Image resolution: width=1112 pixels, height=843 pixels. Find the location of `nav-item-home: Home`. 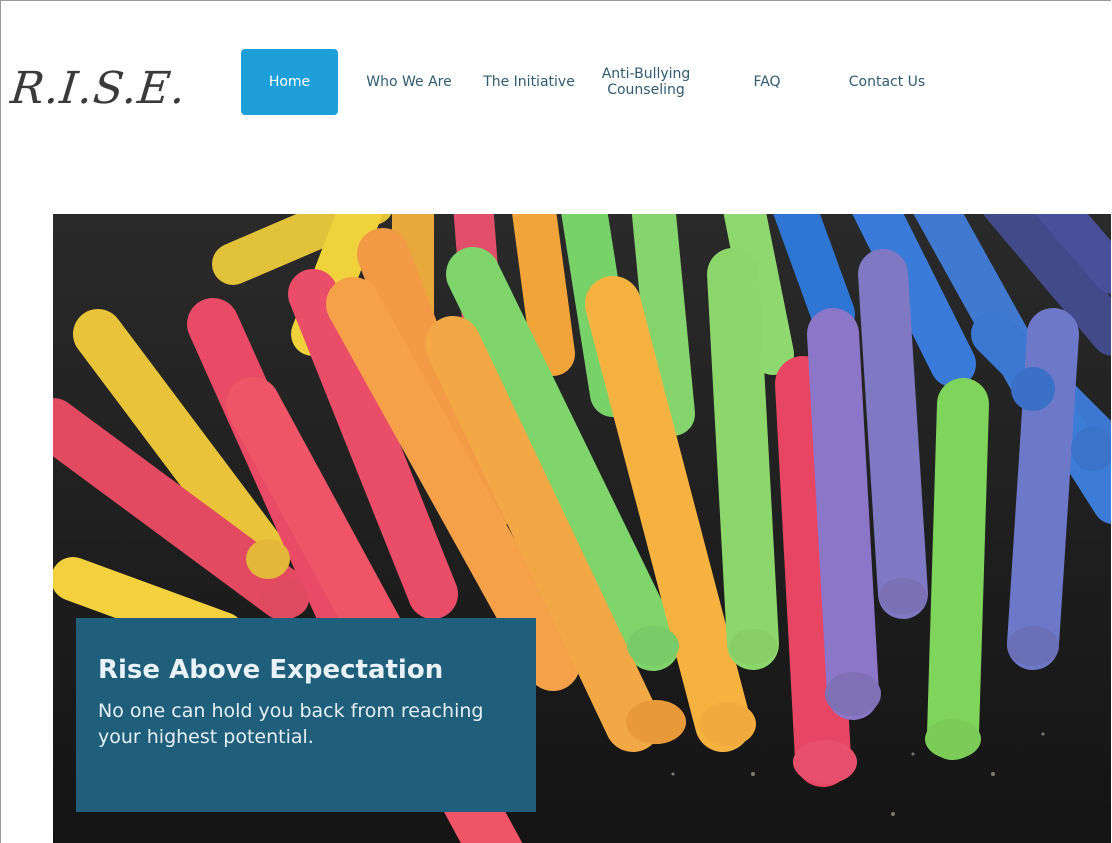

nav-item-home: Home is located at coordinates (289, 82).